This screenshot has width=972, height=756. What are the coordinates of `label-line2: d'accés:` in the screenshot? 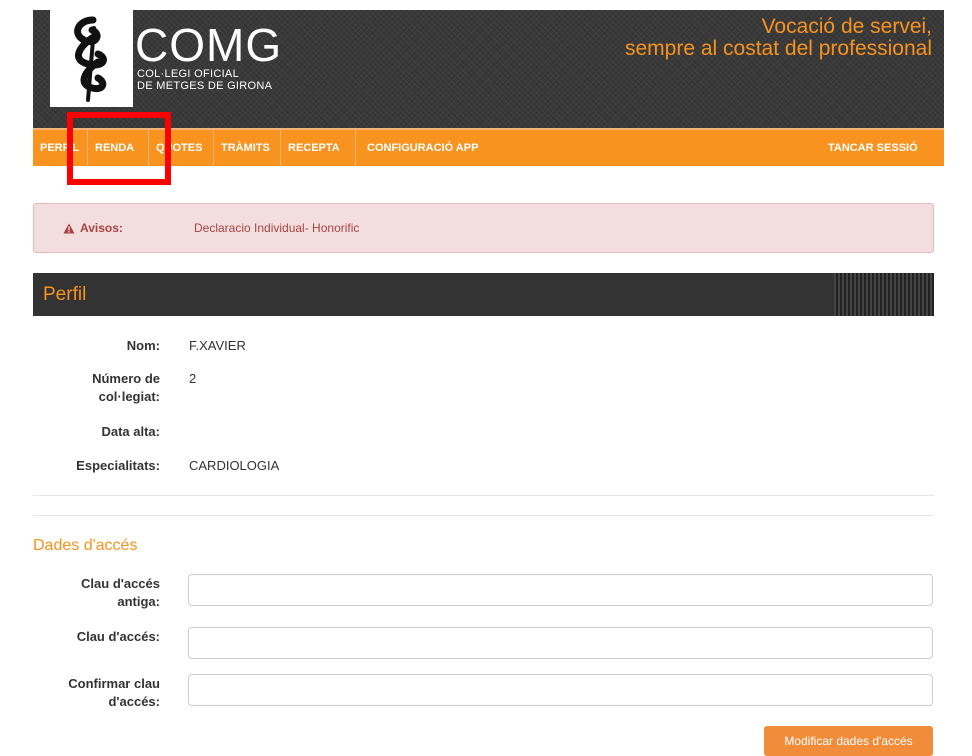 It's located at (134, 701).